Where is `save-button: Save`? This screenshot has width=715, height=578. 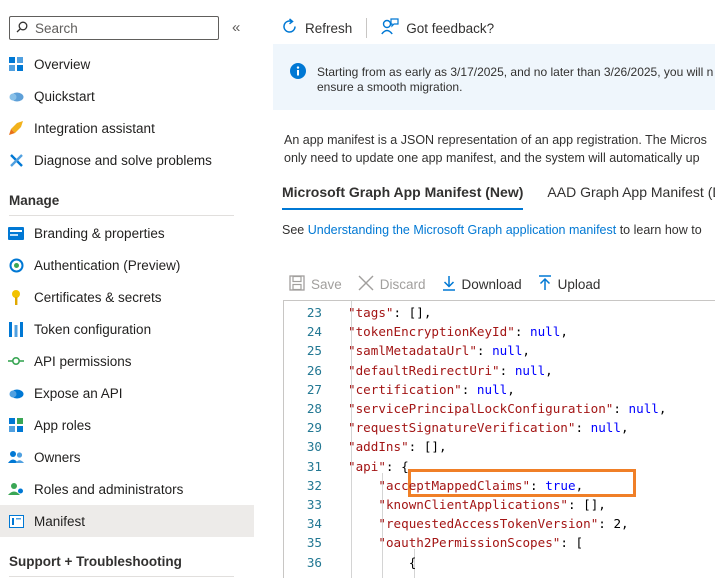 save-button: Save is located at coordinates (315, 284).